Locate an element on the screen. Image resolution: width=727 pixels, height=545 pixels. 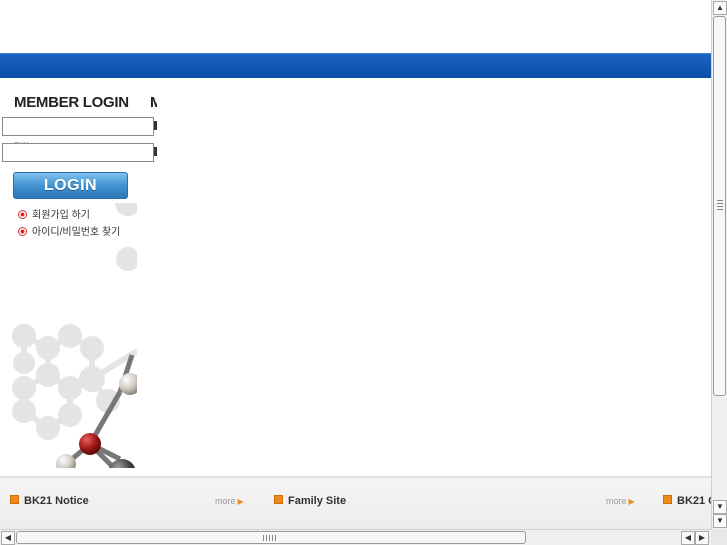
pw-input-edge is located at coordinates (155, 151).